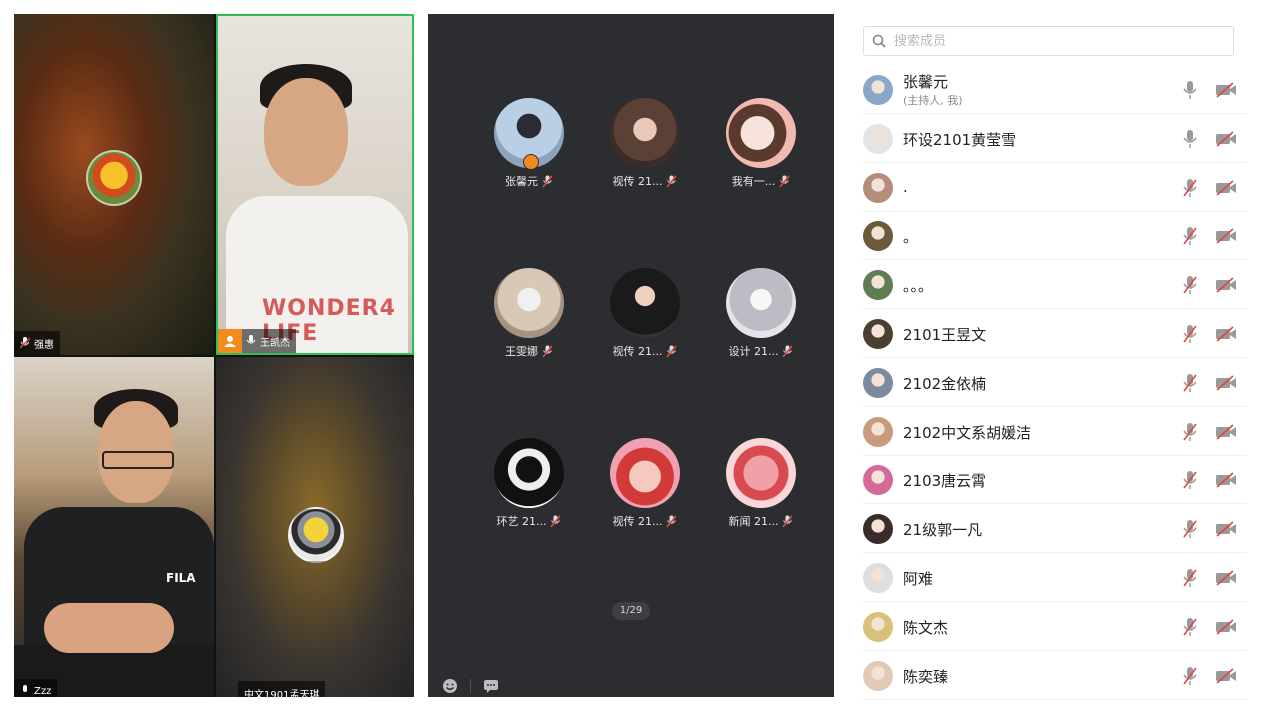 This screenshot has height=711, width=1264. Describe the element at coordinates (1055, 383) in the screenshot. I see `member-row: 2102金依楠` at that location.